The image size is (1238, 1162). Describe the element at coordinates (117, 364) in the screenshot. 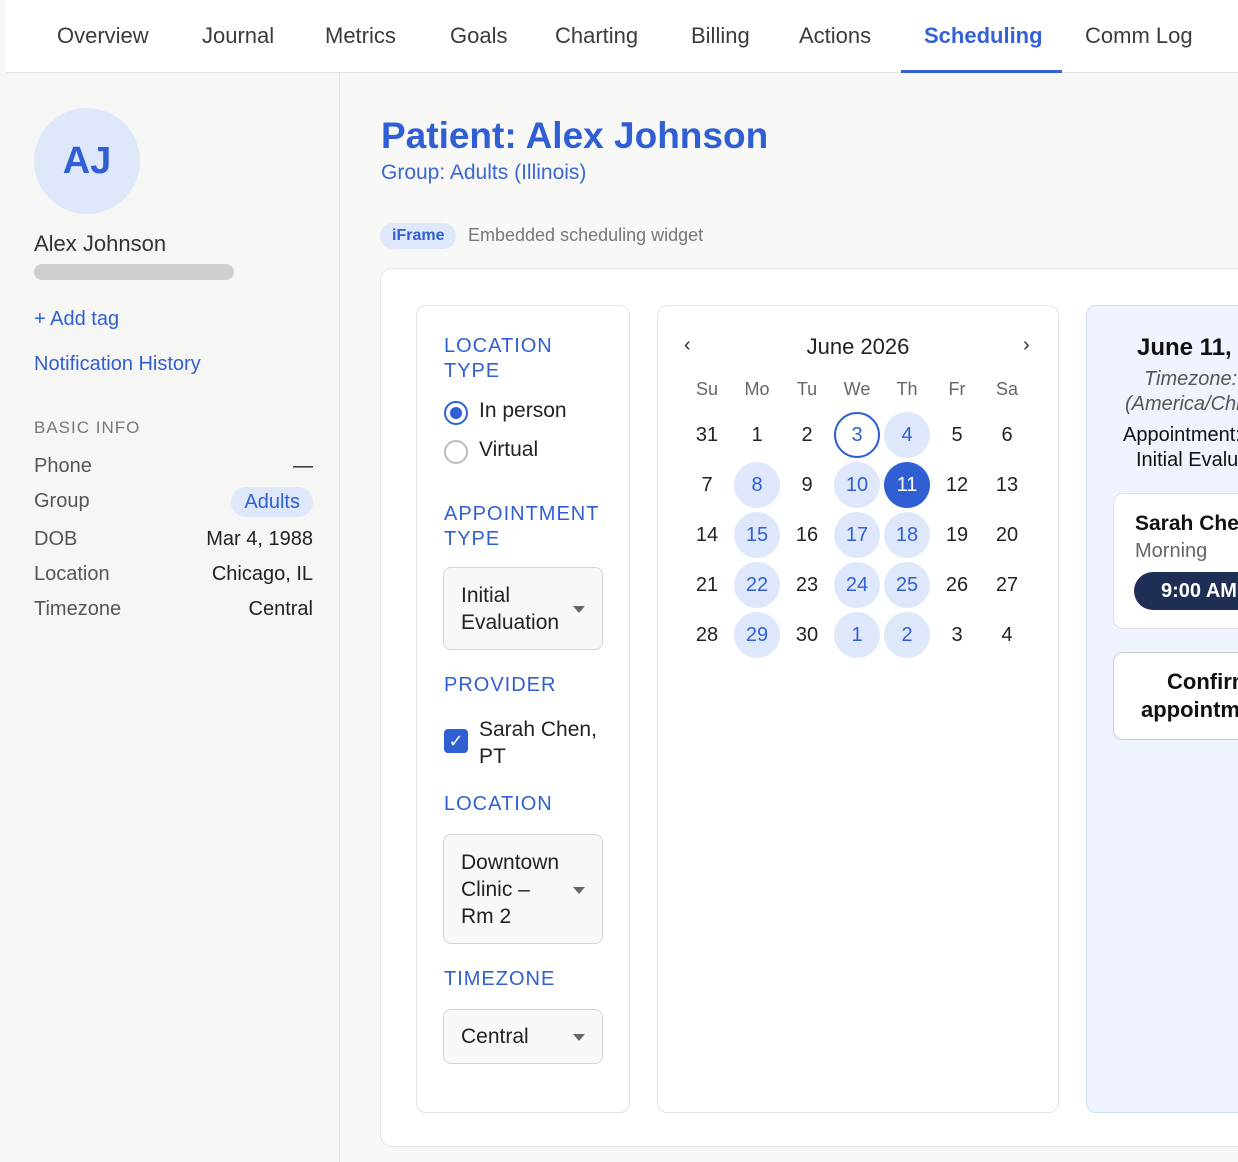

I see `notification-history-link: Notification History` at that location.